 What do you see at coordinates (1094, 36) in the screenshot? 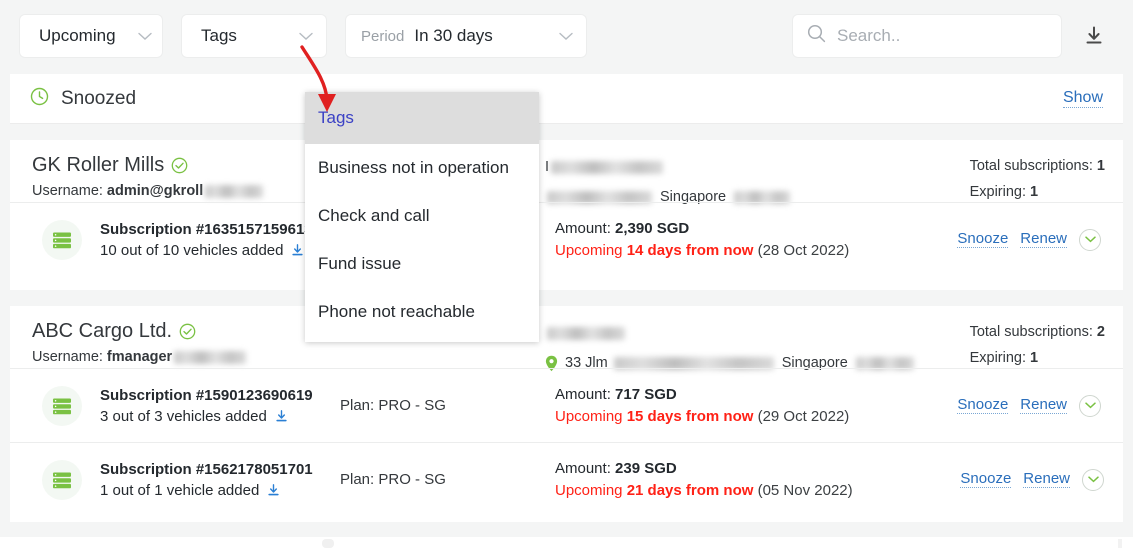
I see `download-export-button` at bounding box center [1094, 36].